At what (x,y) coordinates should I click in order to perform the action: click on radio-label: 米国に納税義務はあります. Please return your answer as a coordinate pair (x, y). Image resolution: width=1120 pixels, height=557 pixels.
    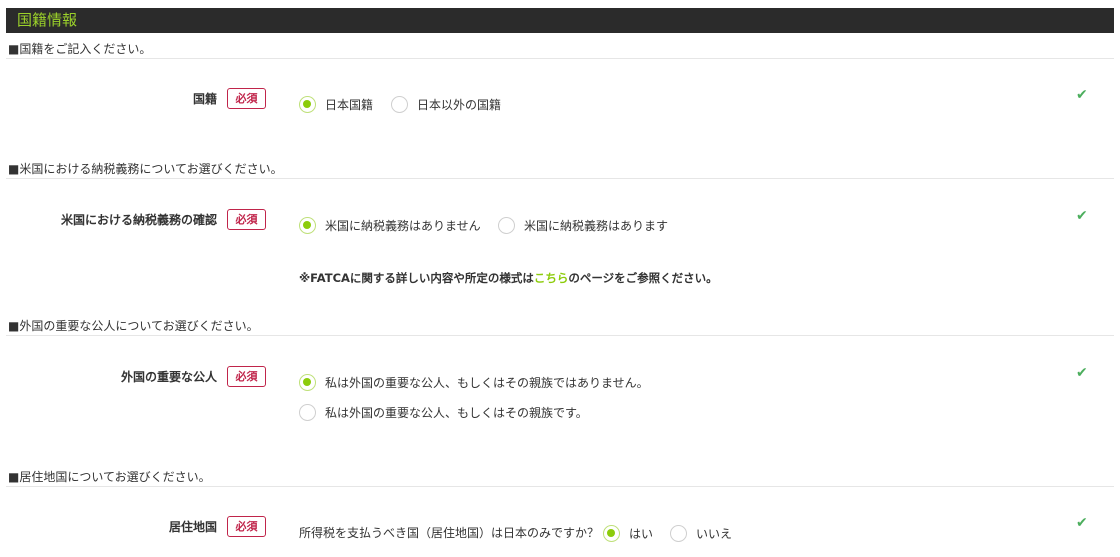
    Looking at the image, I should click on (596, 225).